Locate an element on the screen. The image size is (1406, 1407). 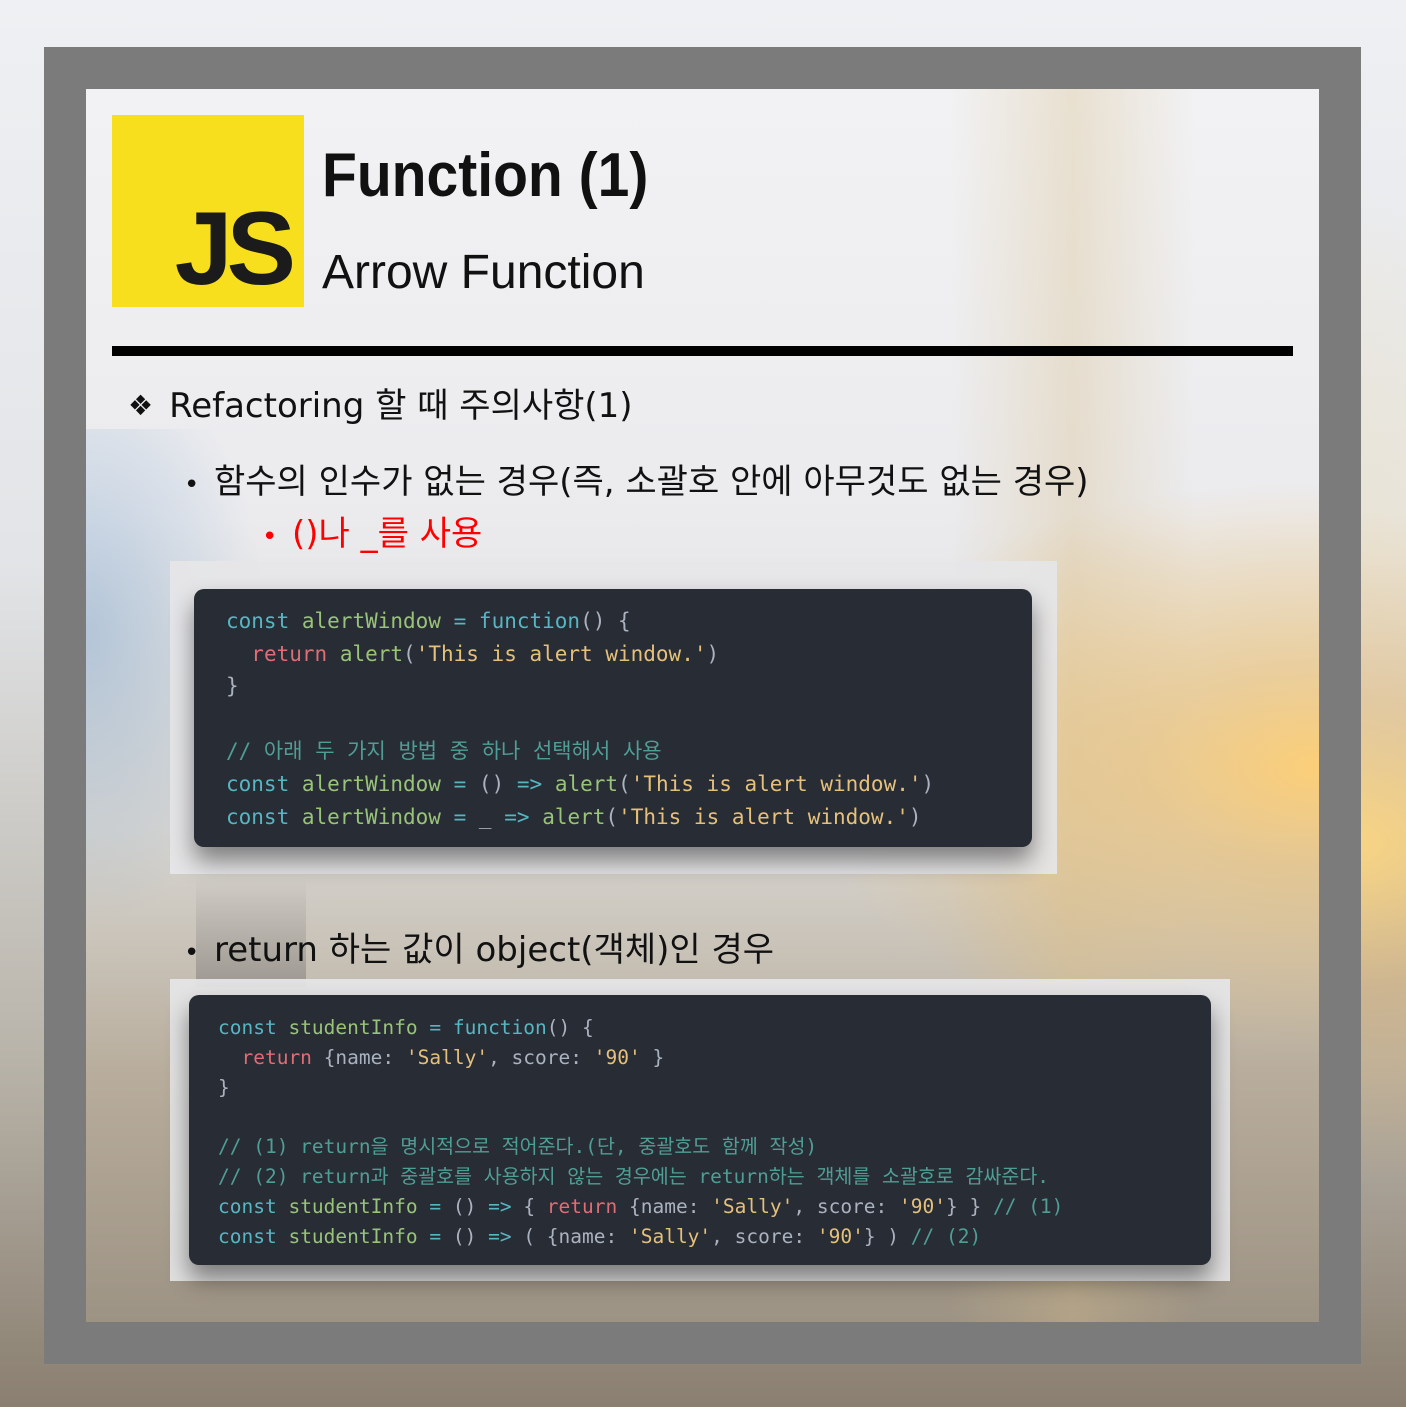
bullet-return-object-text: return 하는 값이 object(객체)인 경우 is located at coordinates (494, 950).